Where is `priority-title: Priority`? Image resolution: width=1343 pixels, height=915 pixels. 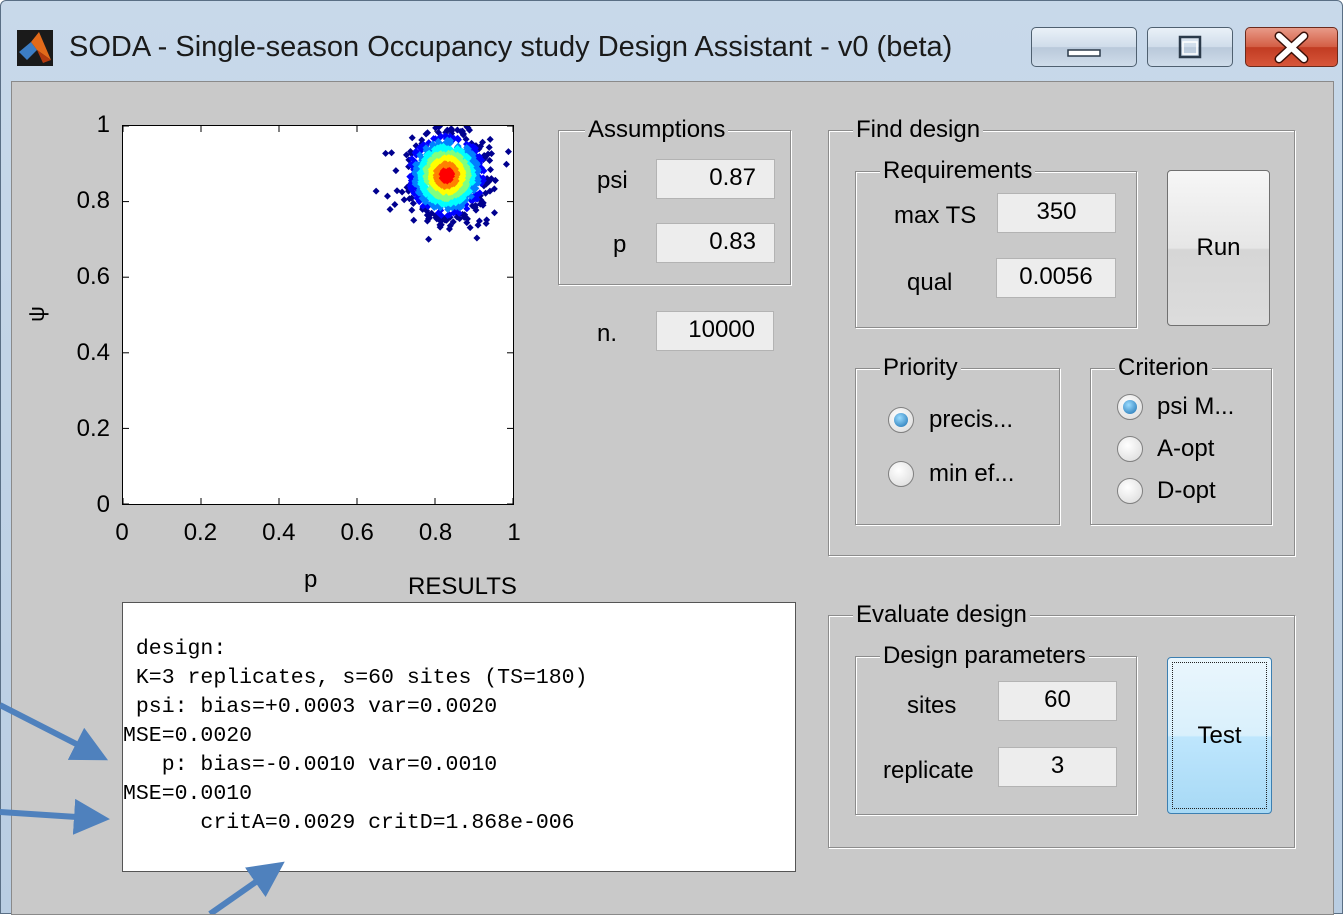 priority-title: Priority is located at coordinates (920, 368).